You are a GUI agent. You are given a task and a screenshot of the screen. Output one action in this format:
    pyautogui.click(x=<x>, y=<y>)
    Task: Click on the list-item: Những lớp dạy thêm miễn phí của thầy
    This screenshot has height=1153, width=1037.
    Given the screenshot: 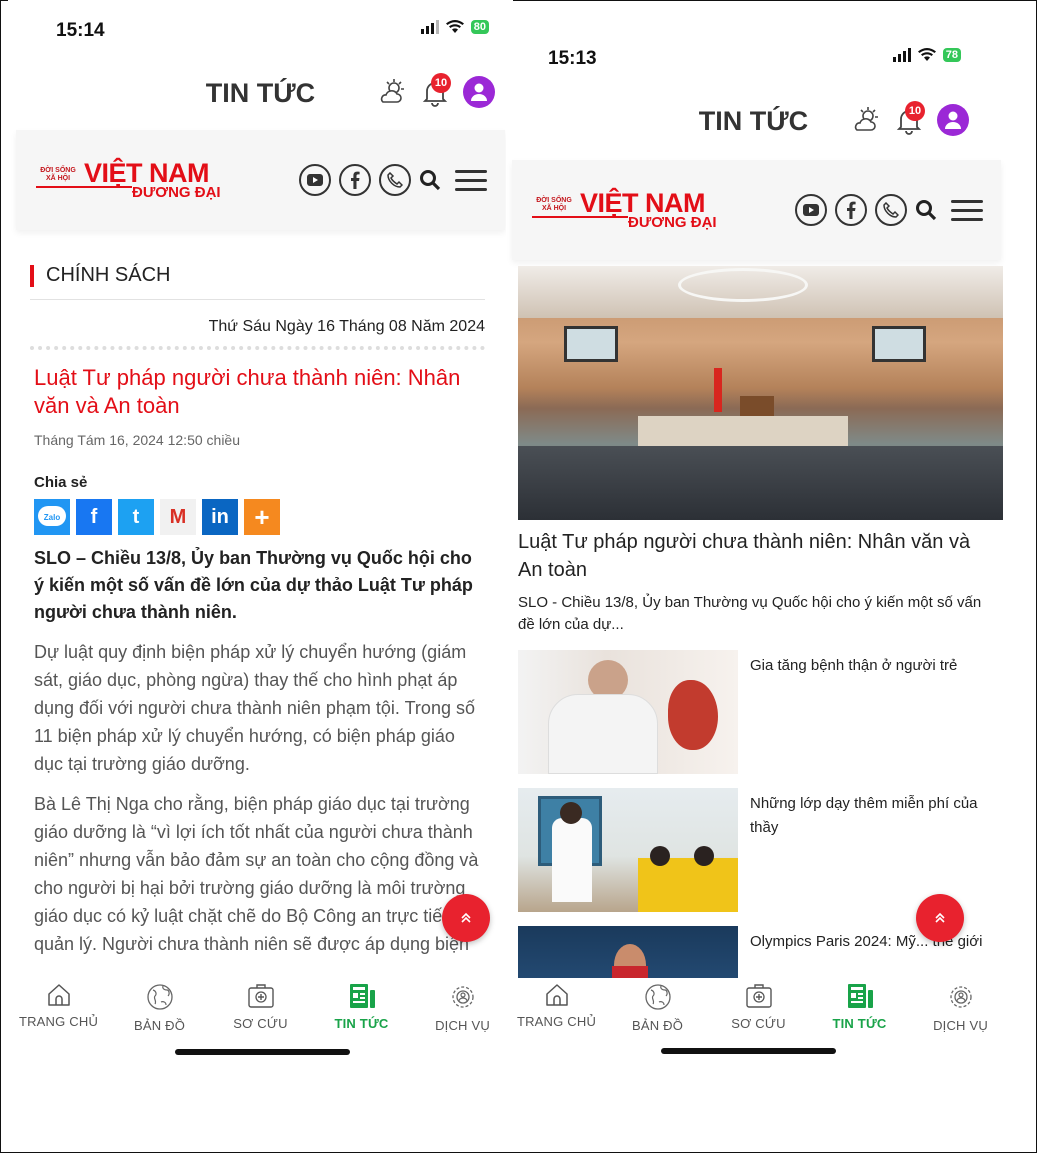 What is the action you would take?
    pyautogui.click(x=753, y=850)
    